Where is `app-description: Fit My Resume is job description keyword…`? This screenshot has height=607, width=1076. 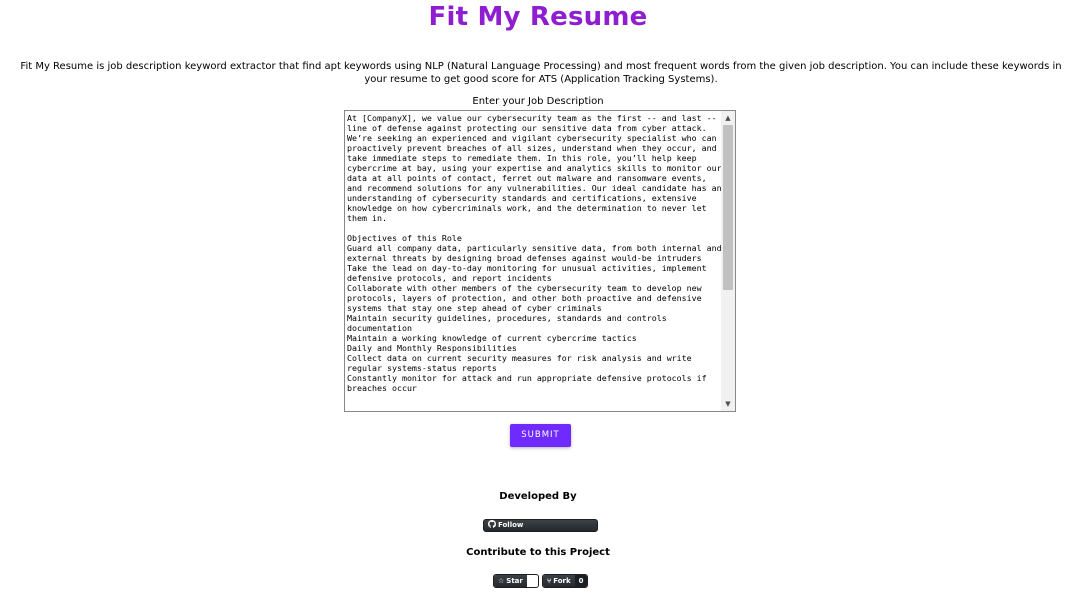 app-description: Fit My Resume is job description keyword… is located at coordinates (541, 73).